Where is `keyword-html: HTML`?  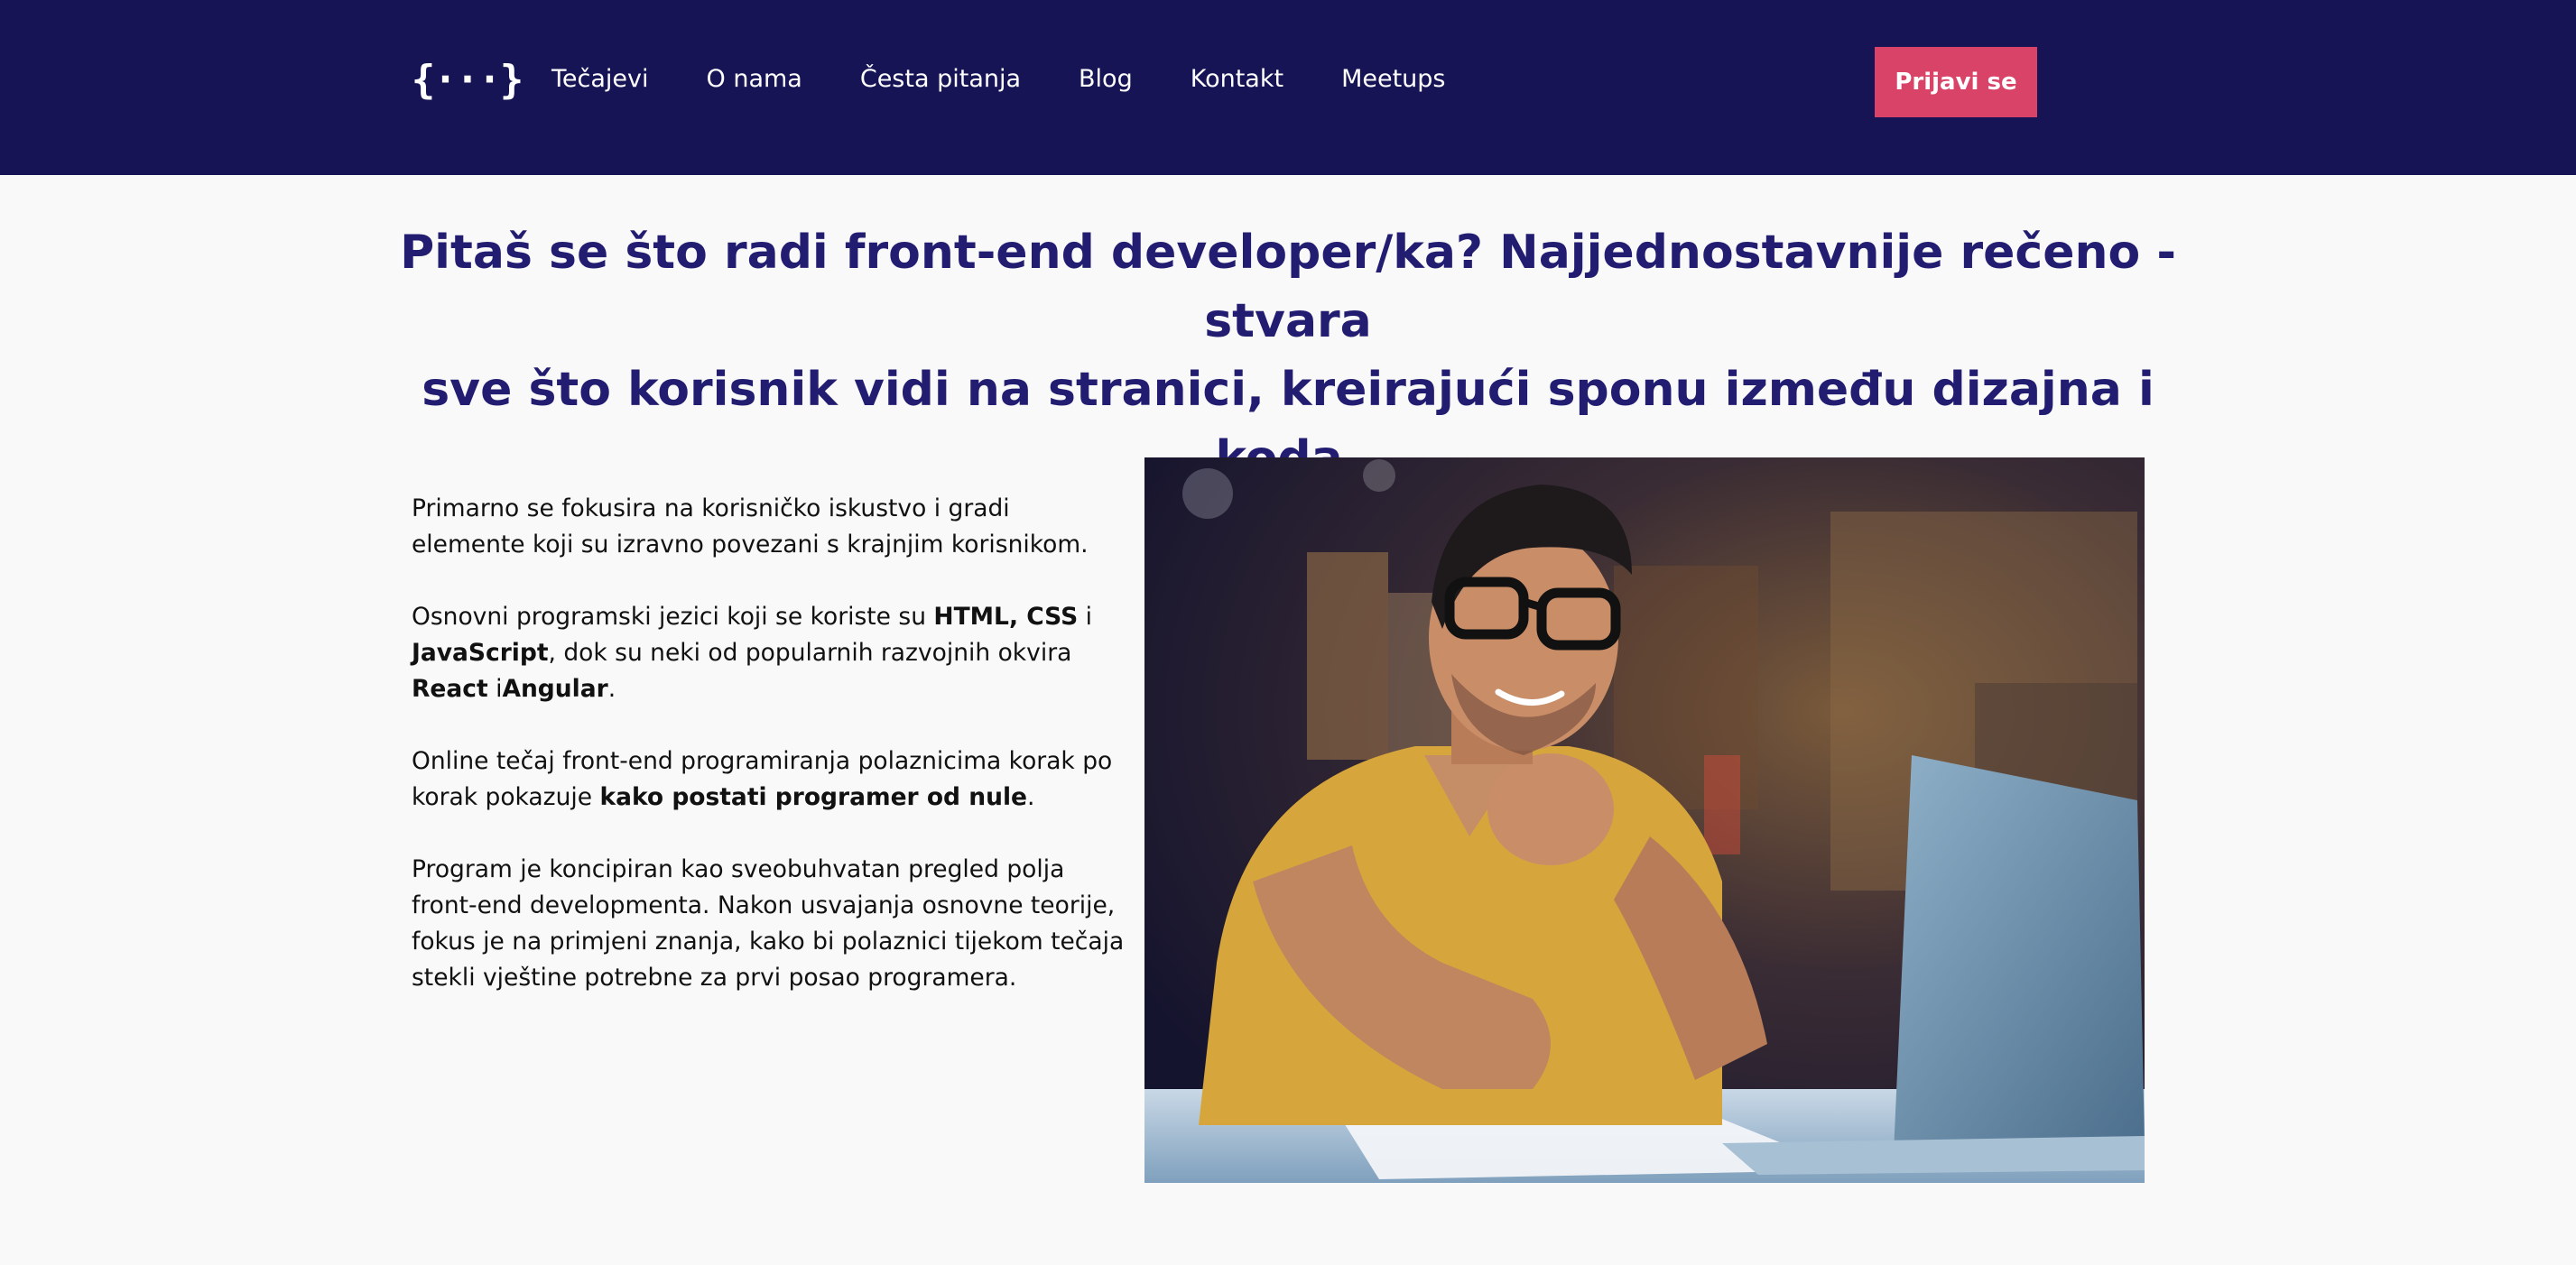
keyword-html: HTML is located at coordinates (971, 617).